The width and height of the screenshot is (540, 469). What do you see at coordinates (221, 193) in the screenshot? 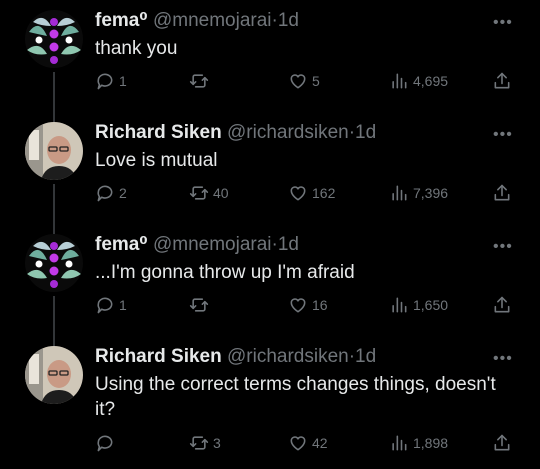
I see `retweet-count: 40` at bounding box center [221, 193].